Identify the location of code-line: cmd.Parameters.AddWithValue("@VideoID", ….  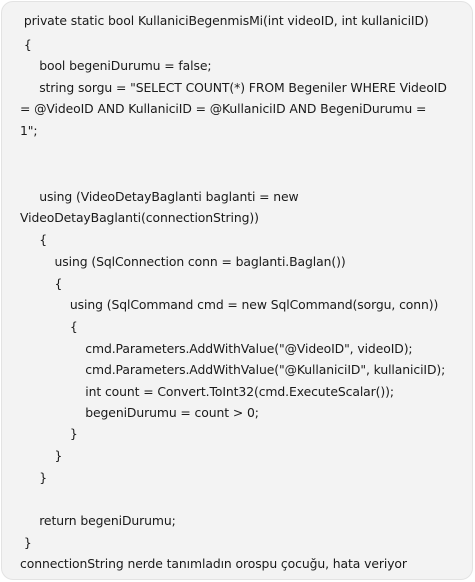
(216, 348).